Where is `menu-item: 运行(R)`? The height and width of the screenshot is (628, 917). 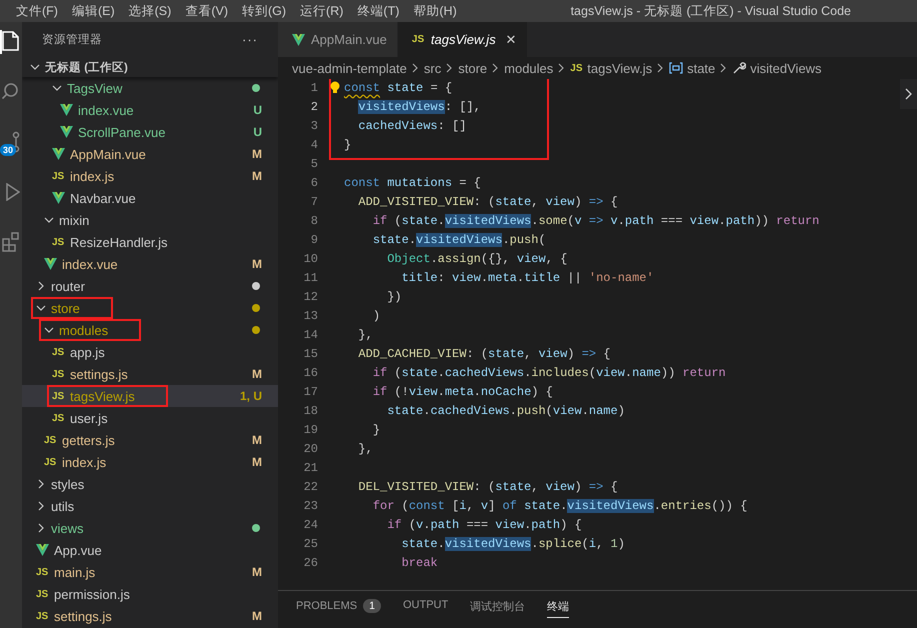
menu-item: 运行(R) is located at coordinates (322, 11).